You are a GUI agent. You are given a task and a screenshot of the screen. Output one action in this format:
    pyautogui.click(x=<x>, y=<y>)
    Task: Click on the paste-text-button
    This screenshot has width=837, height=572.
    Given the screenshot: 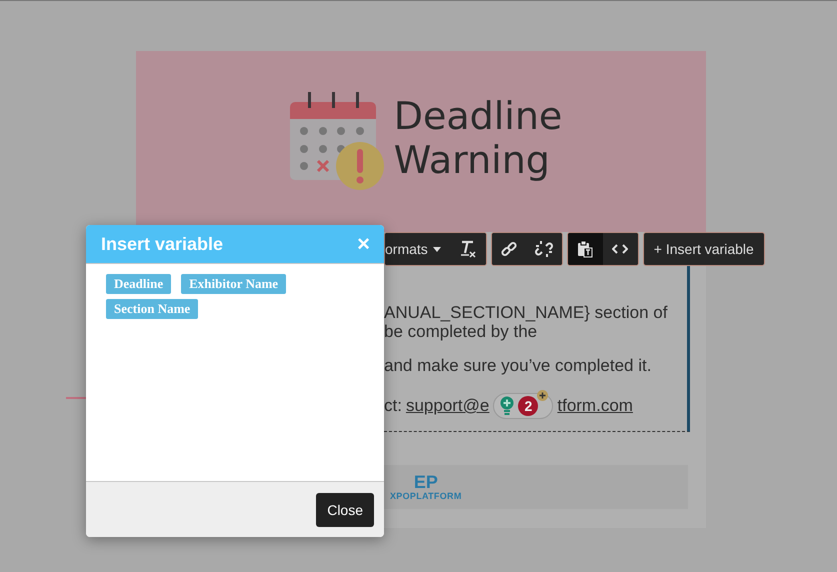 What is the action you would take?
    pyautogui.click(x=585, y=249)
    